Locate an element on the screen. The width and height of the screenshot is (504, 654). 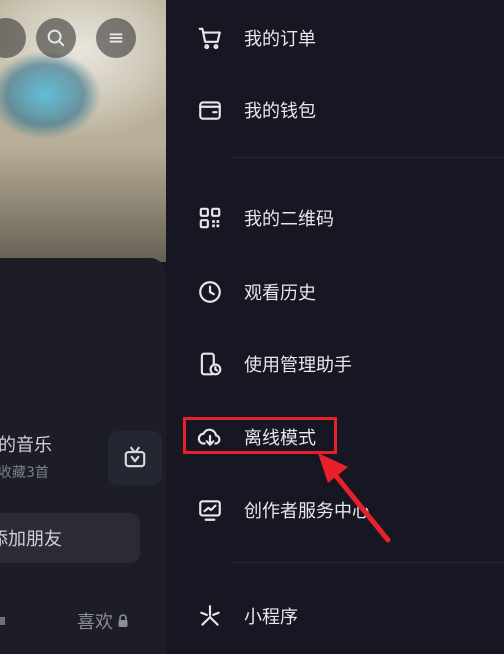
menu-item-my-wallet: 我的钱包 is located at coordinates (256, 110).